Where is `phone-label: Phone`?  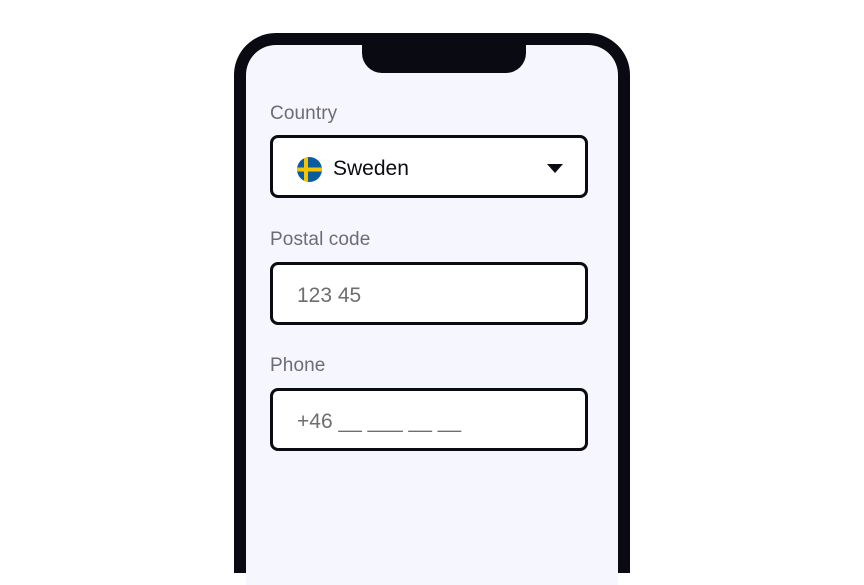
phone-label: Phone is located at coordinates (298, 365).